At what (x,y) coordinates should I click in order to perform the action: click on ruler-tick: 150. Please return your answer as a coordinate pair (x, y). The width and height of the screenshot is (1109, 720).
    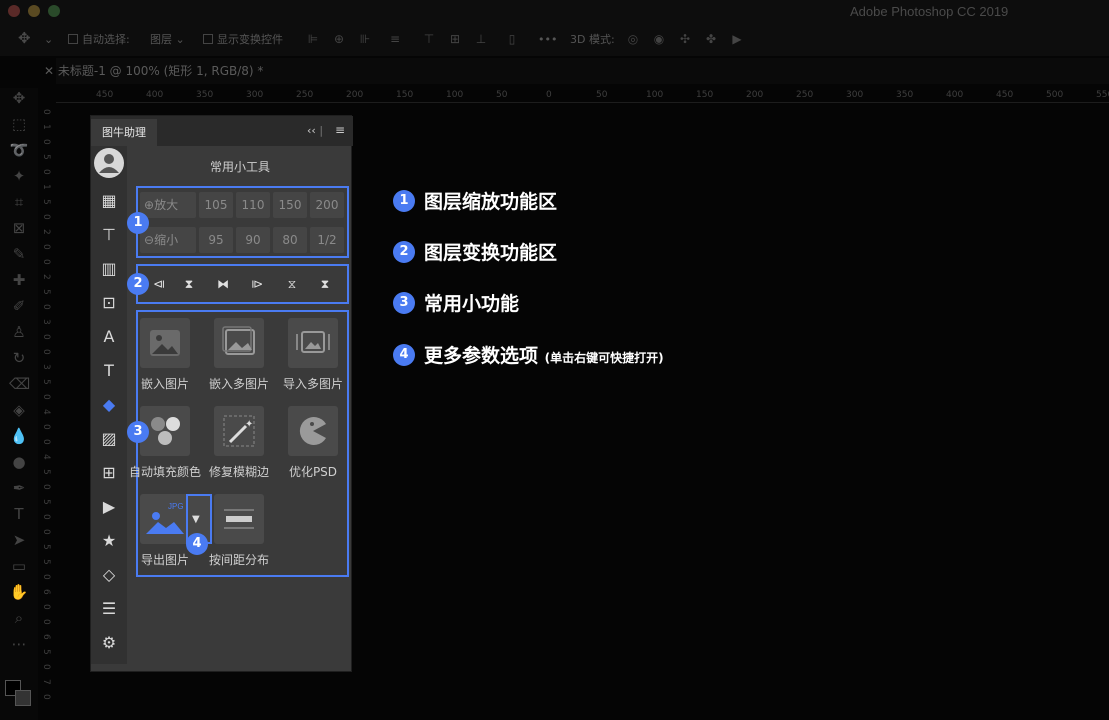
    Looking at the image, I should click on (705, 95).